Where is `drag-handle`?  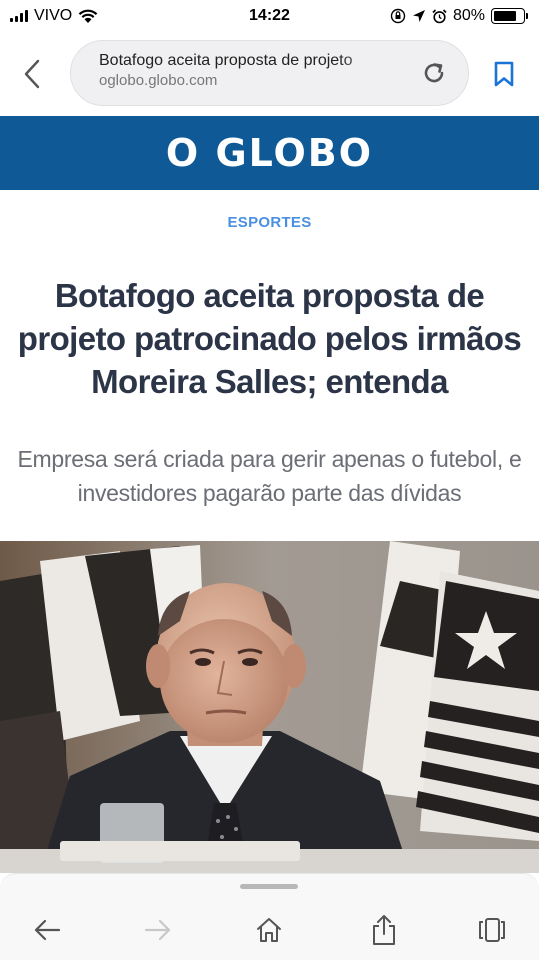 drag-handle is located at coordinates (269, 886).